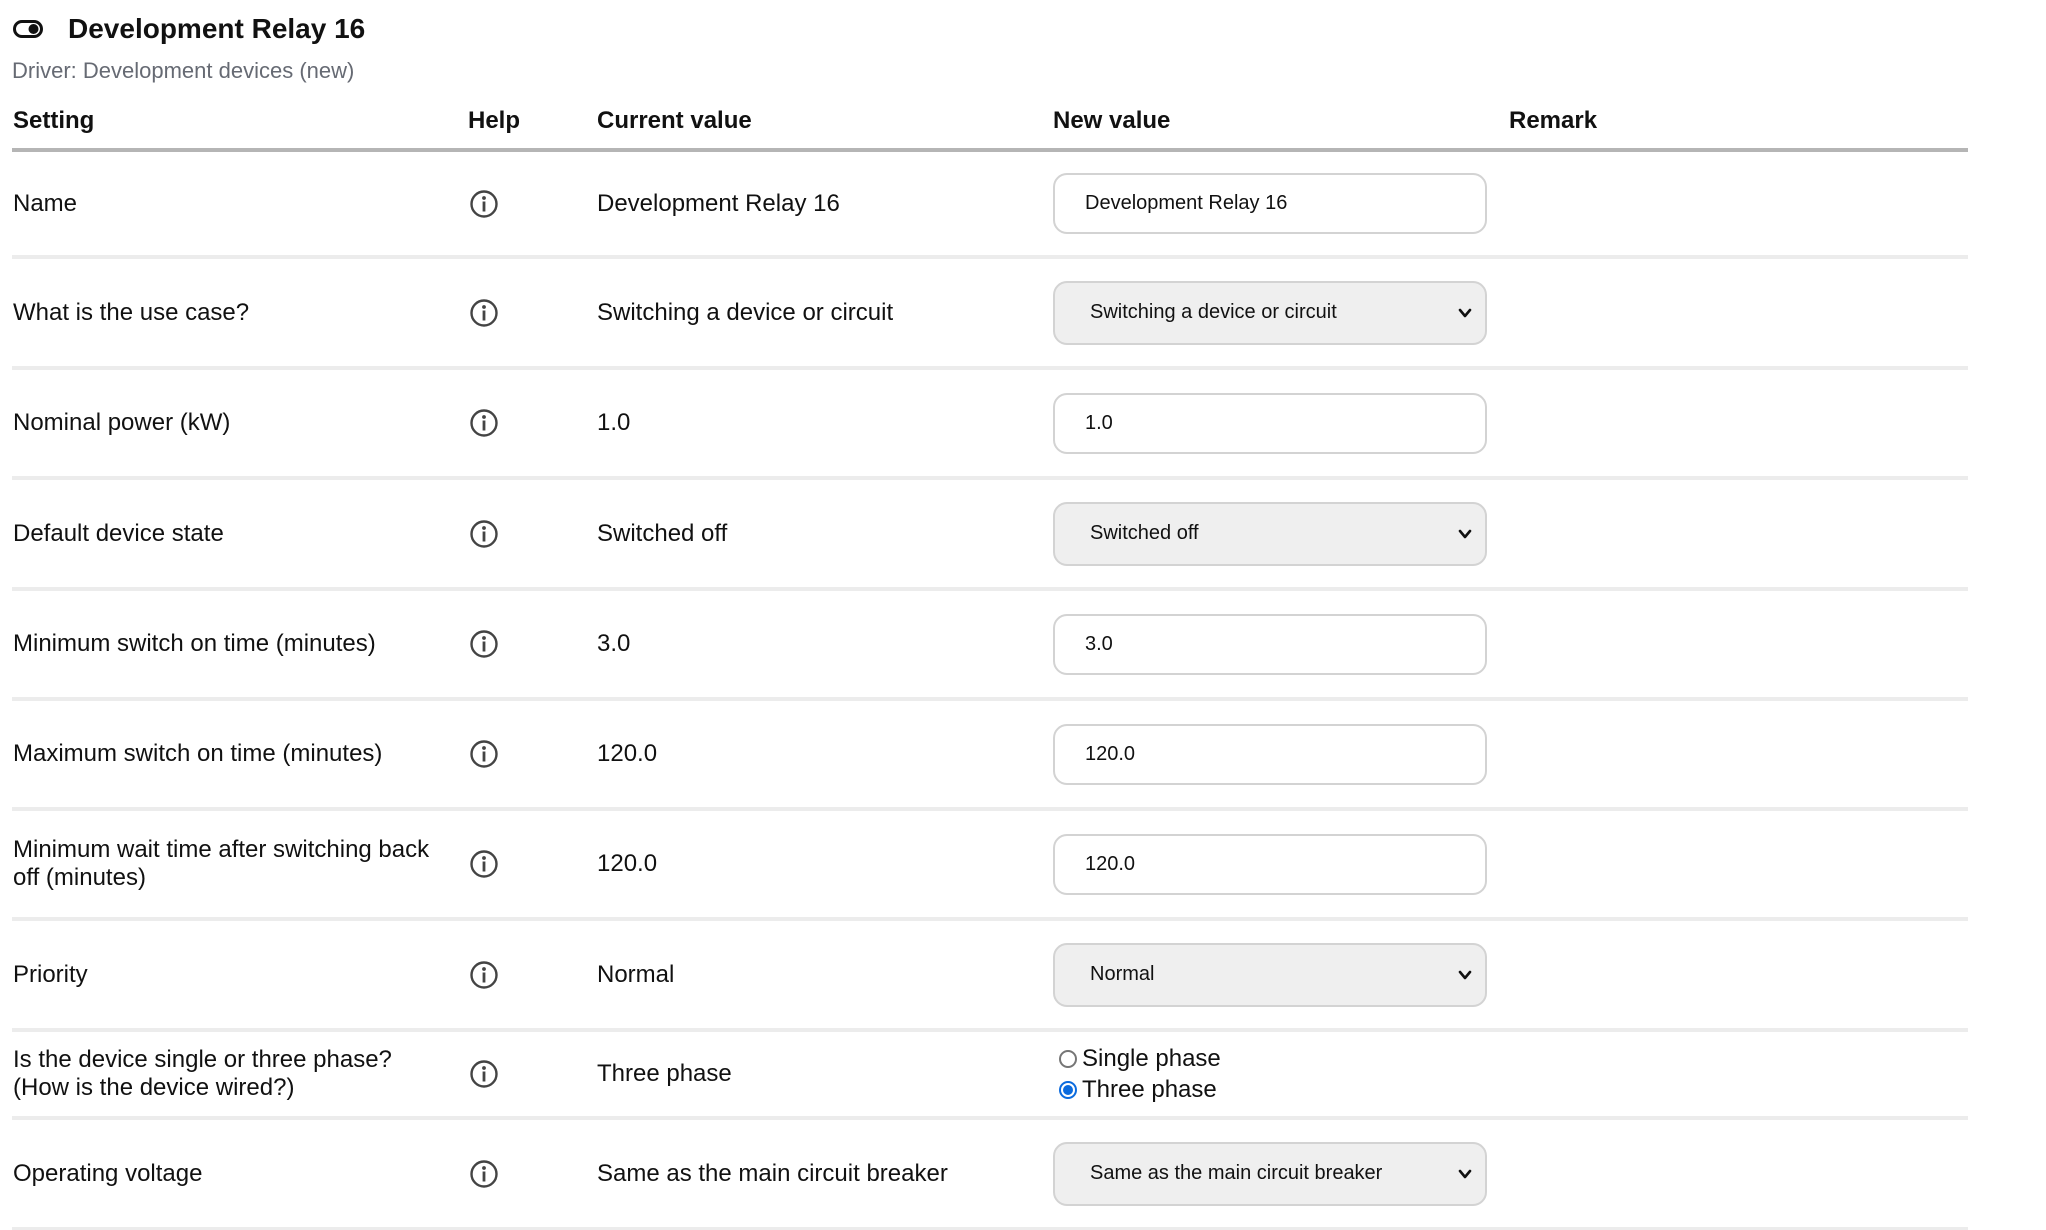 The height and width of the screenshot is (1230, 2046). Describe the element at coordinates (745, 312) in the screenshot. I see `current-value-use-case: Switching a device or circuit` at that location.